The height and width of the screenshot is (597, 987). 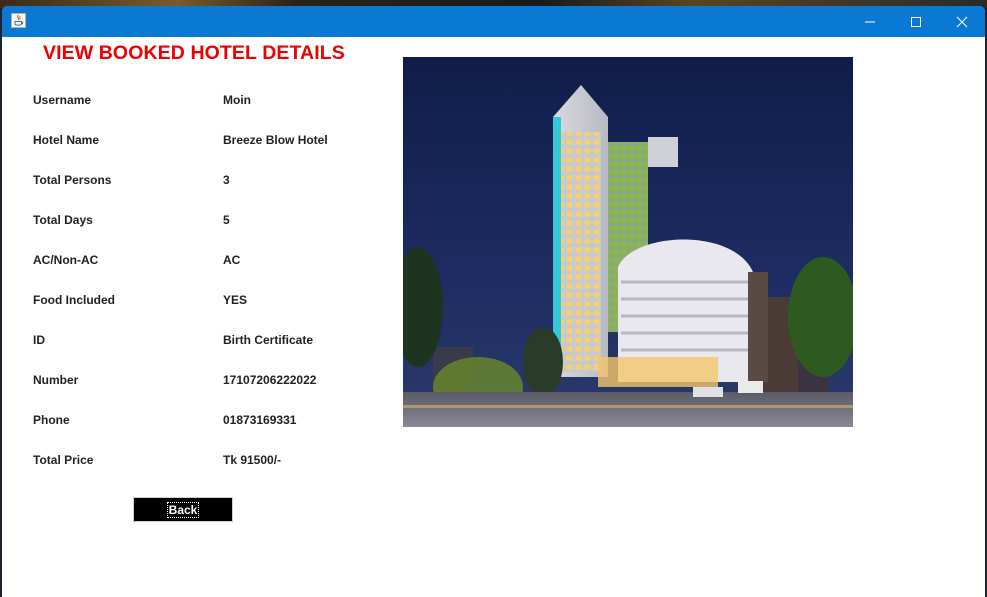 What do you see at coordinates (226, 220) in the screenshot?
I see `value-total-days: 5` at bounding box center [226, 220].